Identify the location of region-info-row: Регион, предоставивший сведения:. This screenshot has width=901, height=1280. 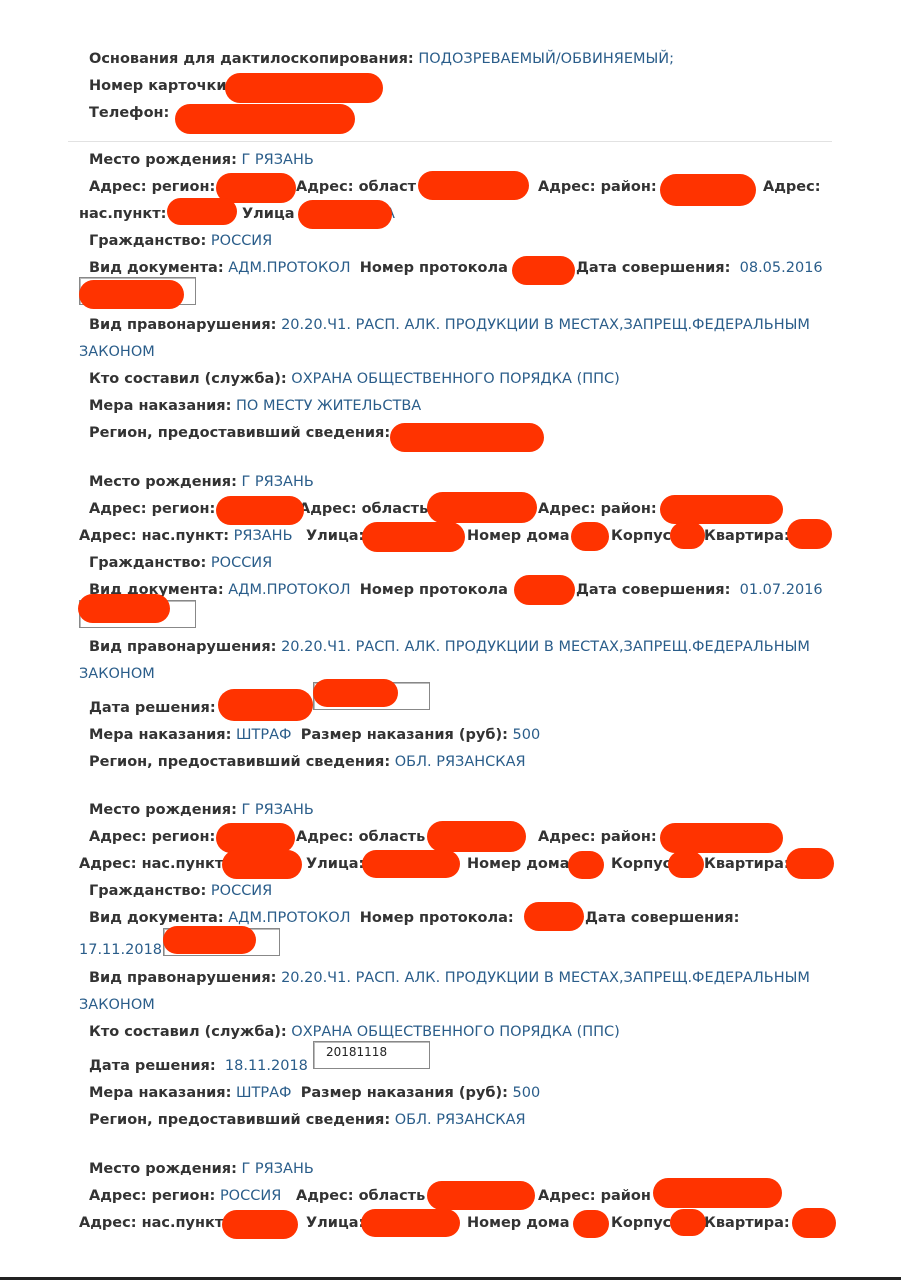
(239, 433).